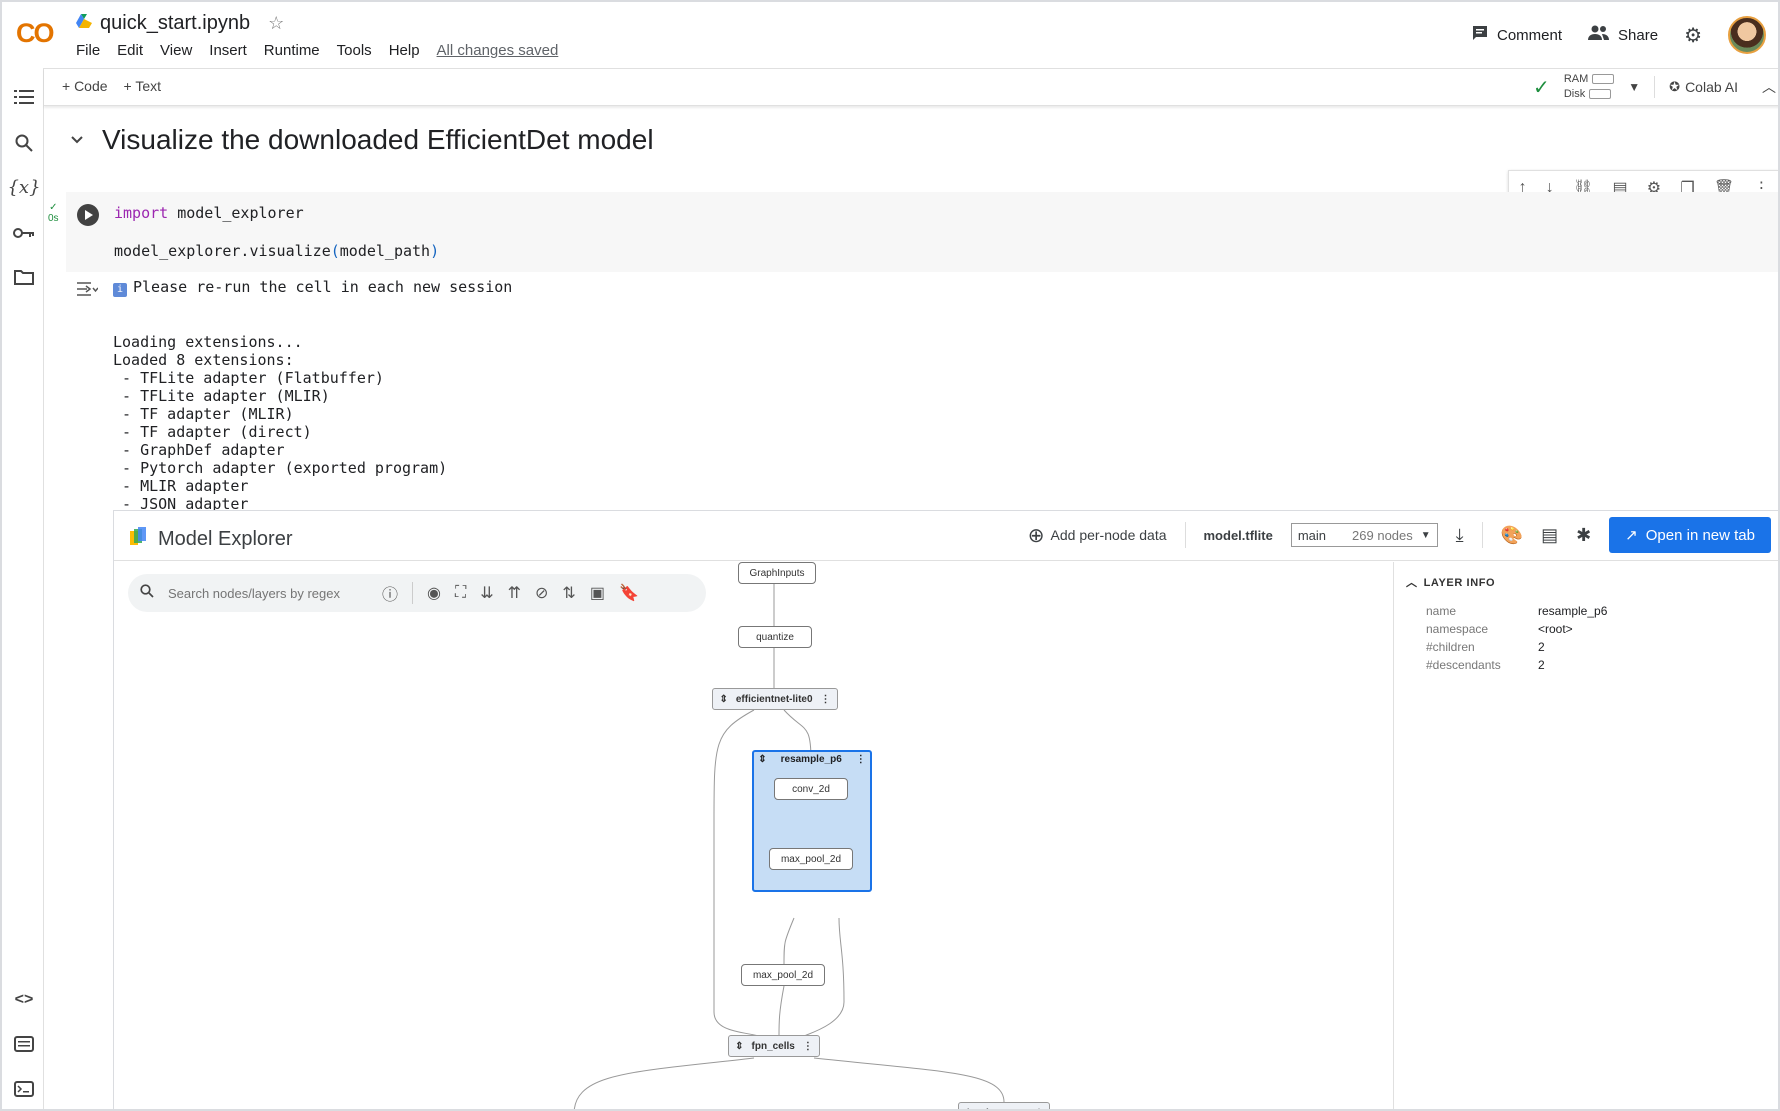 This screenshot has height=1111, width=1780. I want to click on group-label: class_net, so click(1003, 1109).